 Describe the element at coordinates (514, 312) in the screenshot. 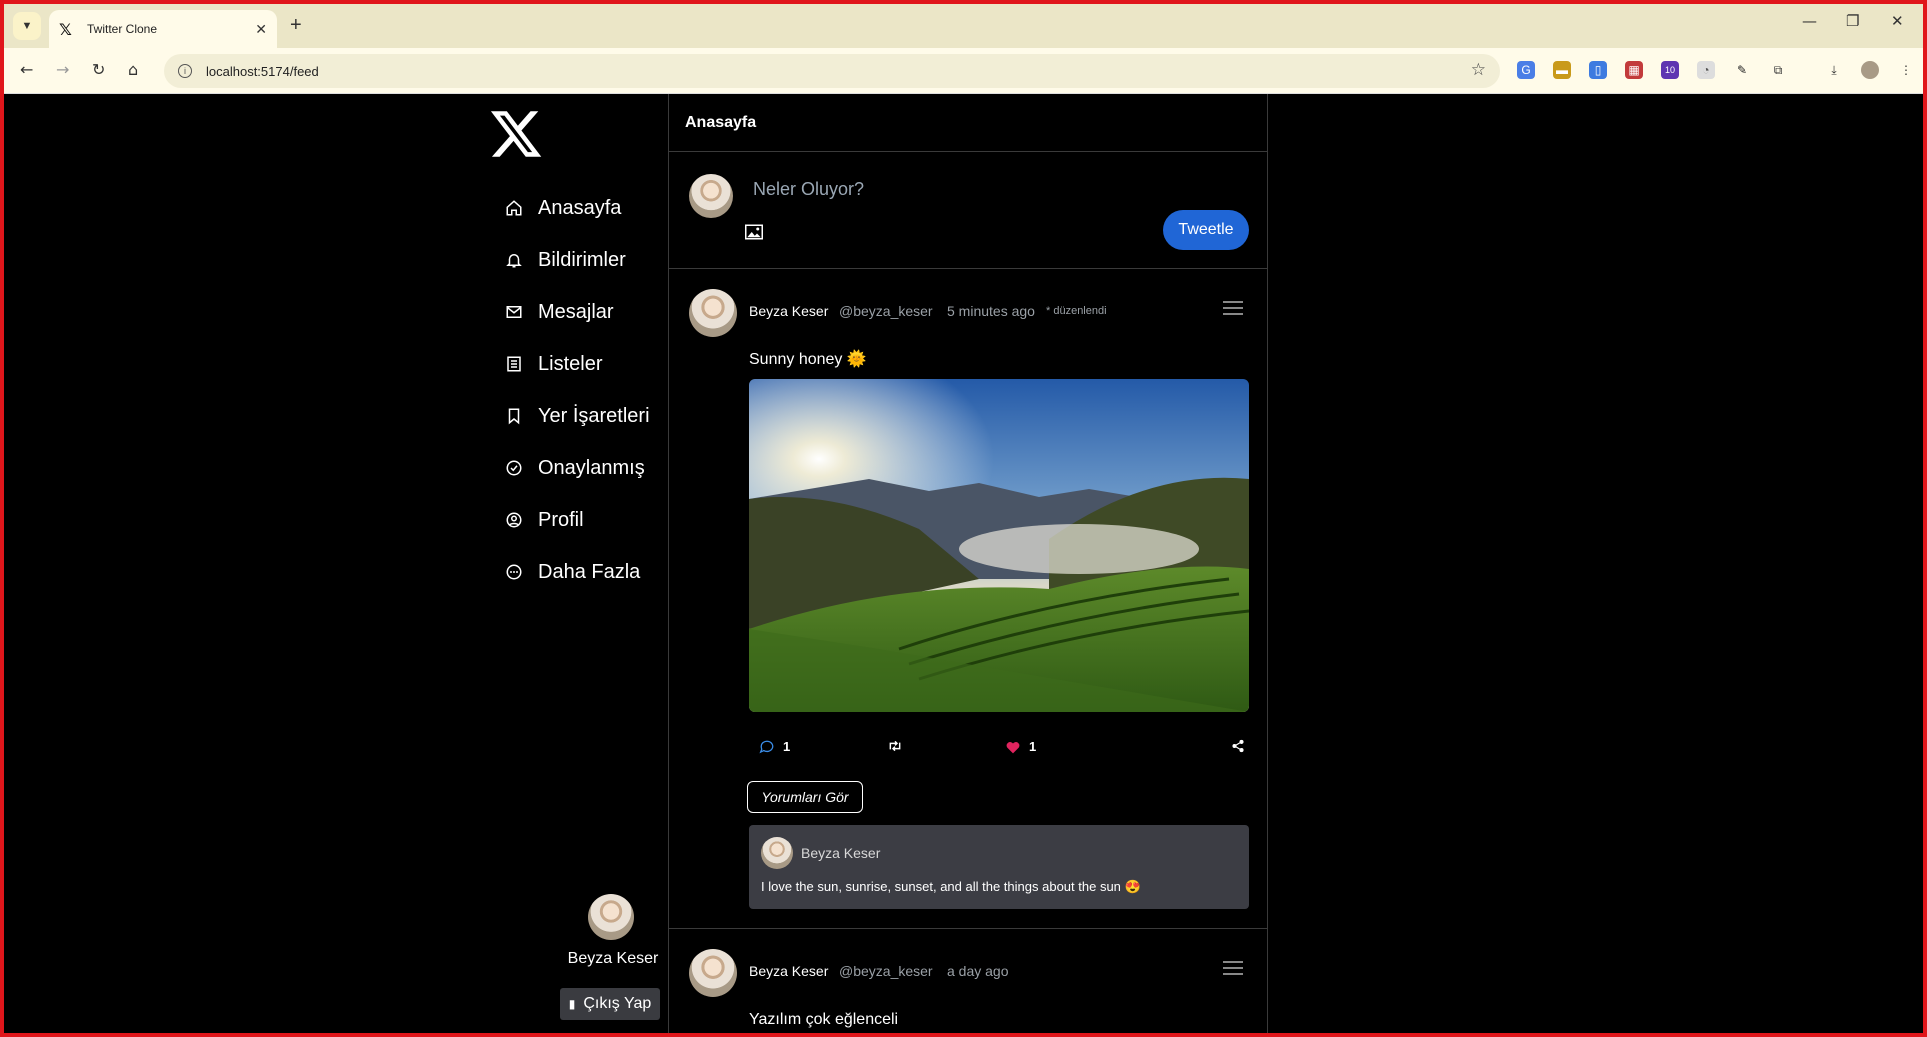

I see `mail-icon` at that location.